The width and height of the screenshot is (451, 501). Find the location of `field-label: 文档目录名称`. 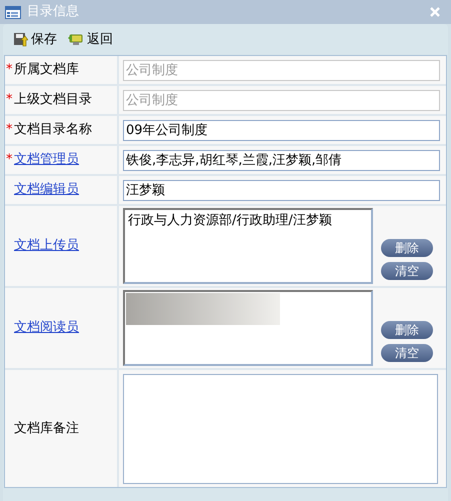

field-label: 文档目录名称 is located at coordinates (53, 130).